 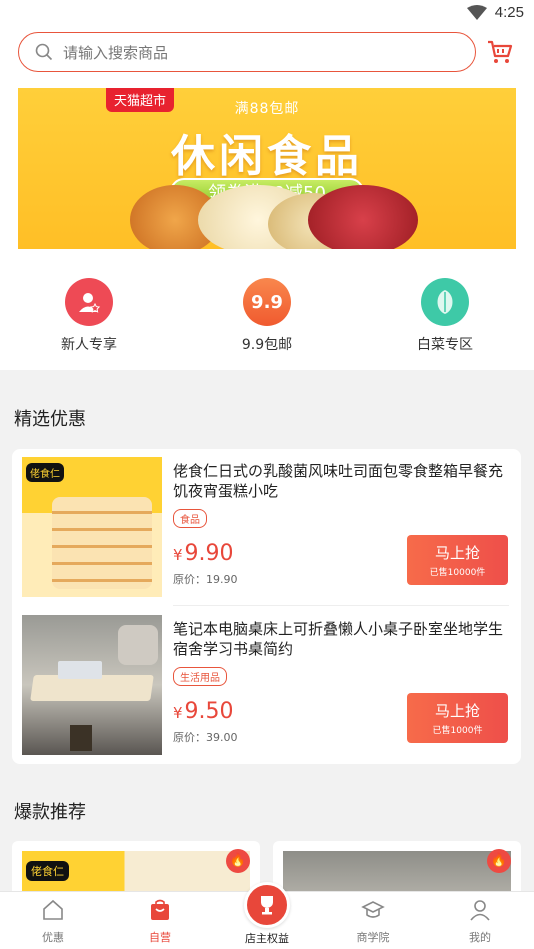 What do you see at coordinates (160, 937) in the screenshot?
I see `tab-label: 自营` at bounding box center [160, 937].